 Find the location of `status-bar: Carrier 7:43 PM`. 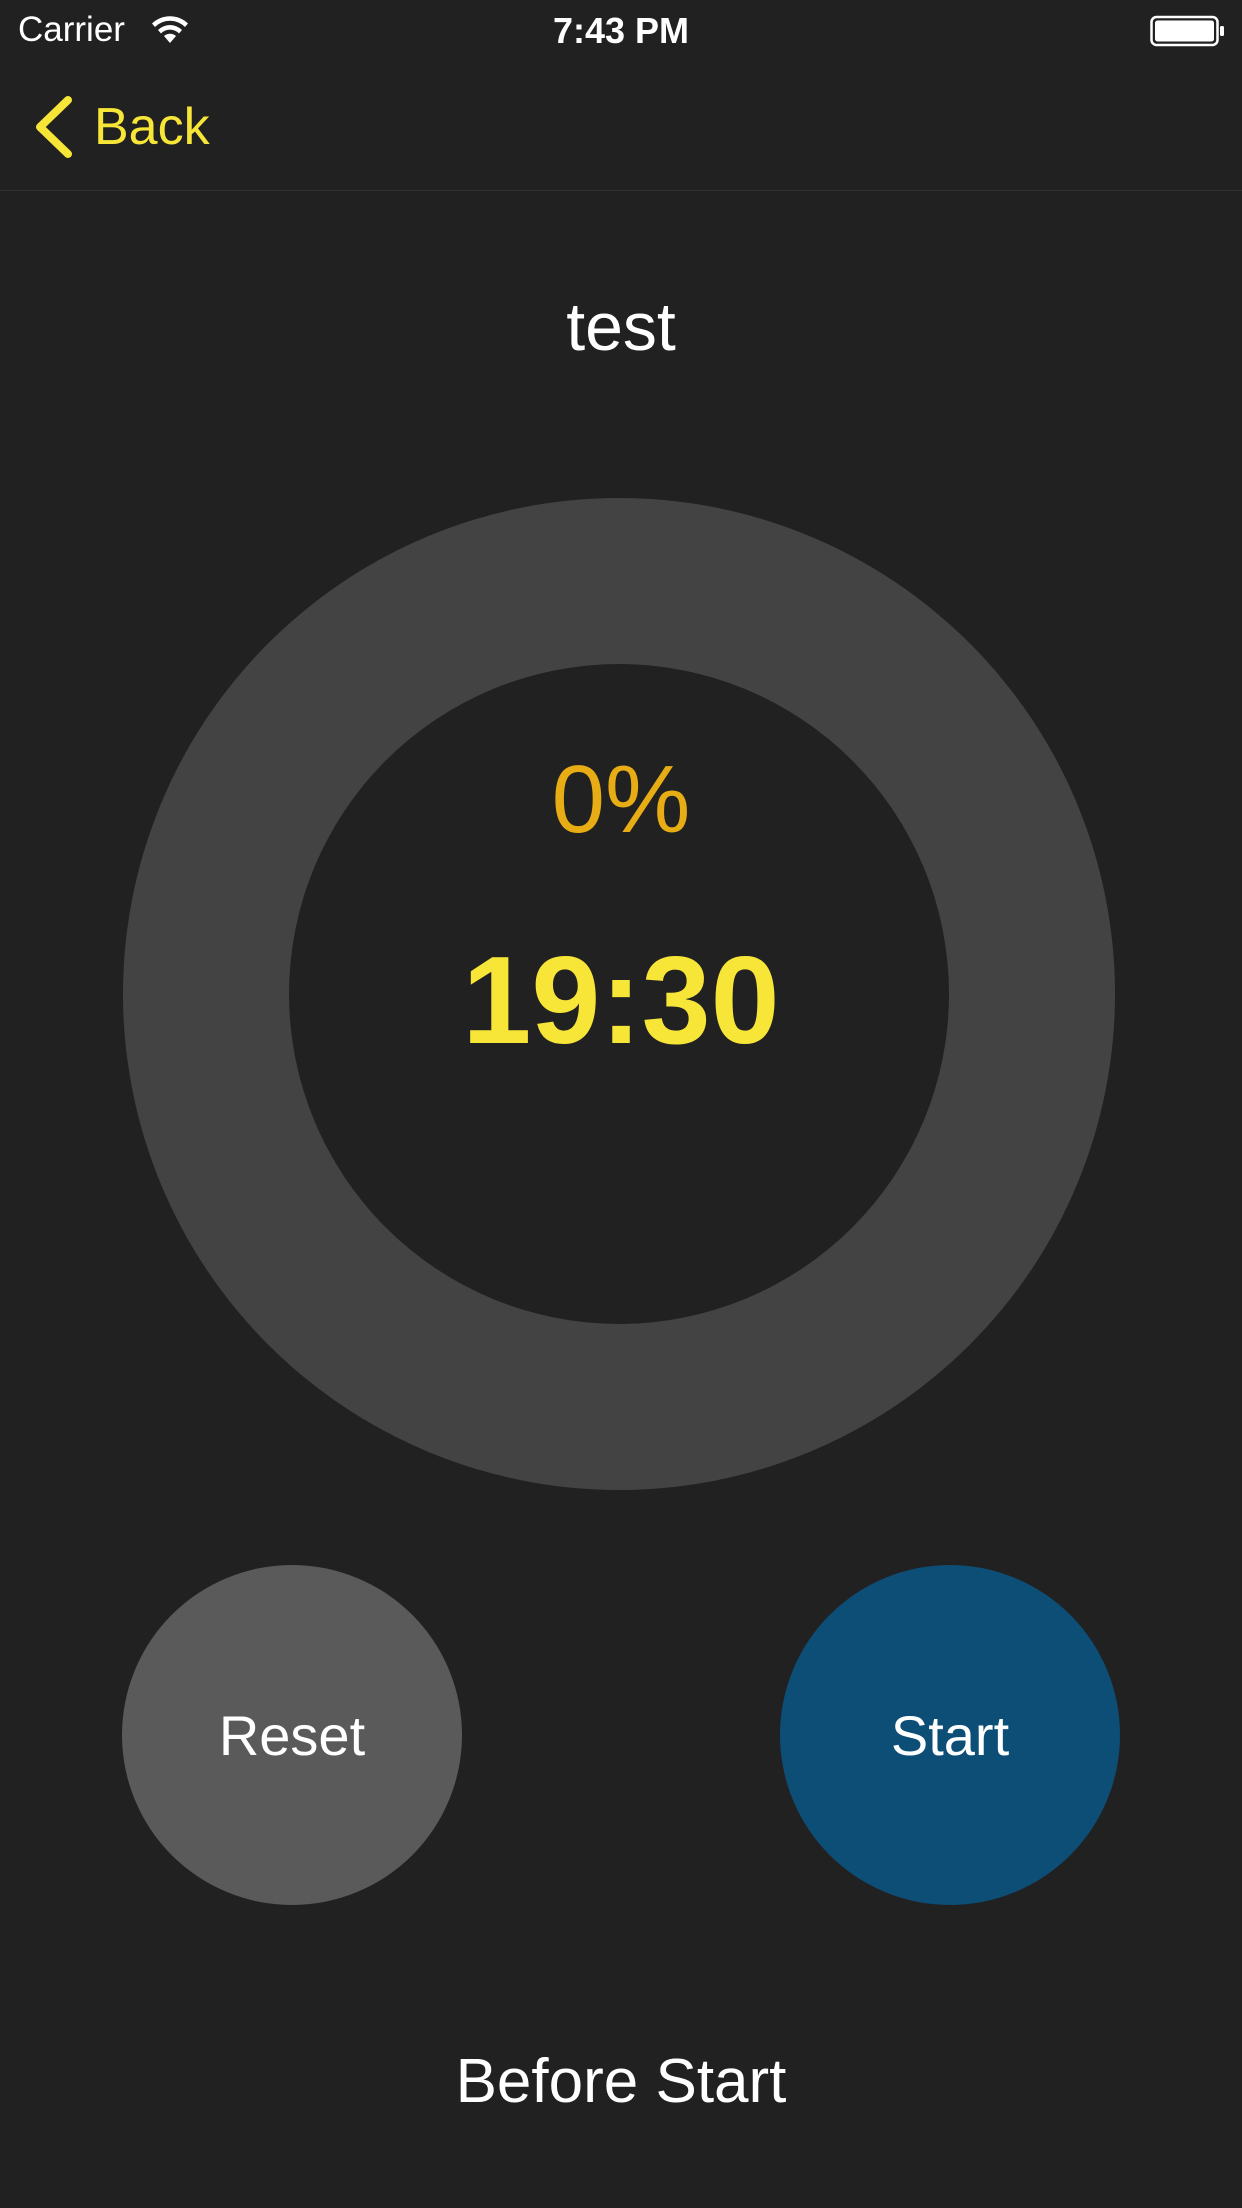

status-bar: Carrier 7:43 PM is located at coordinates (621, 31).